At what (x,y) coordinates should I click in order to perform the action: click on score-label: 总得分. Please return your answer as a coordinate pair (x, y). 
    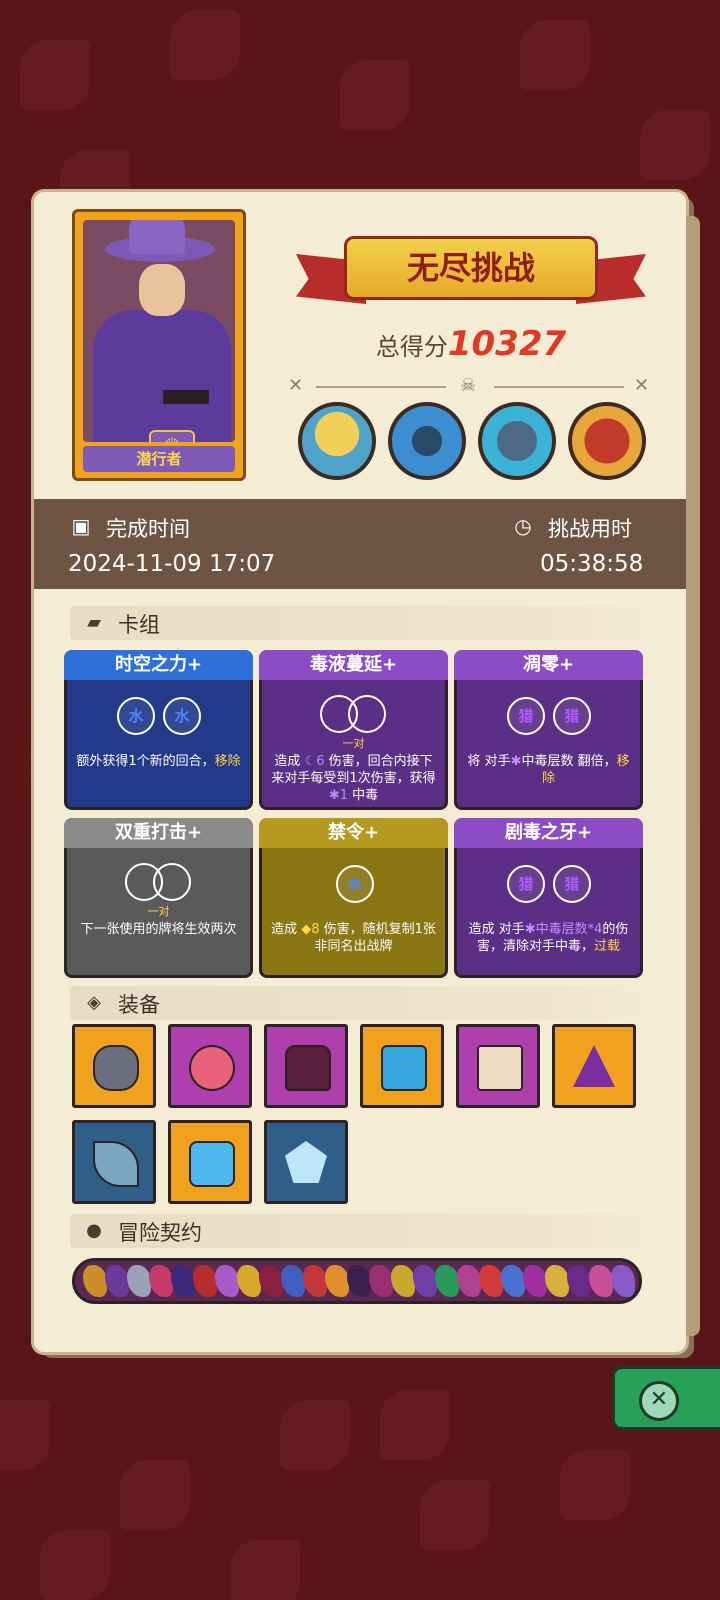
    Looking at the image, I should click on (411, 347).